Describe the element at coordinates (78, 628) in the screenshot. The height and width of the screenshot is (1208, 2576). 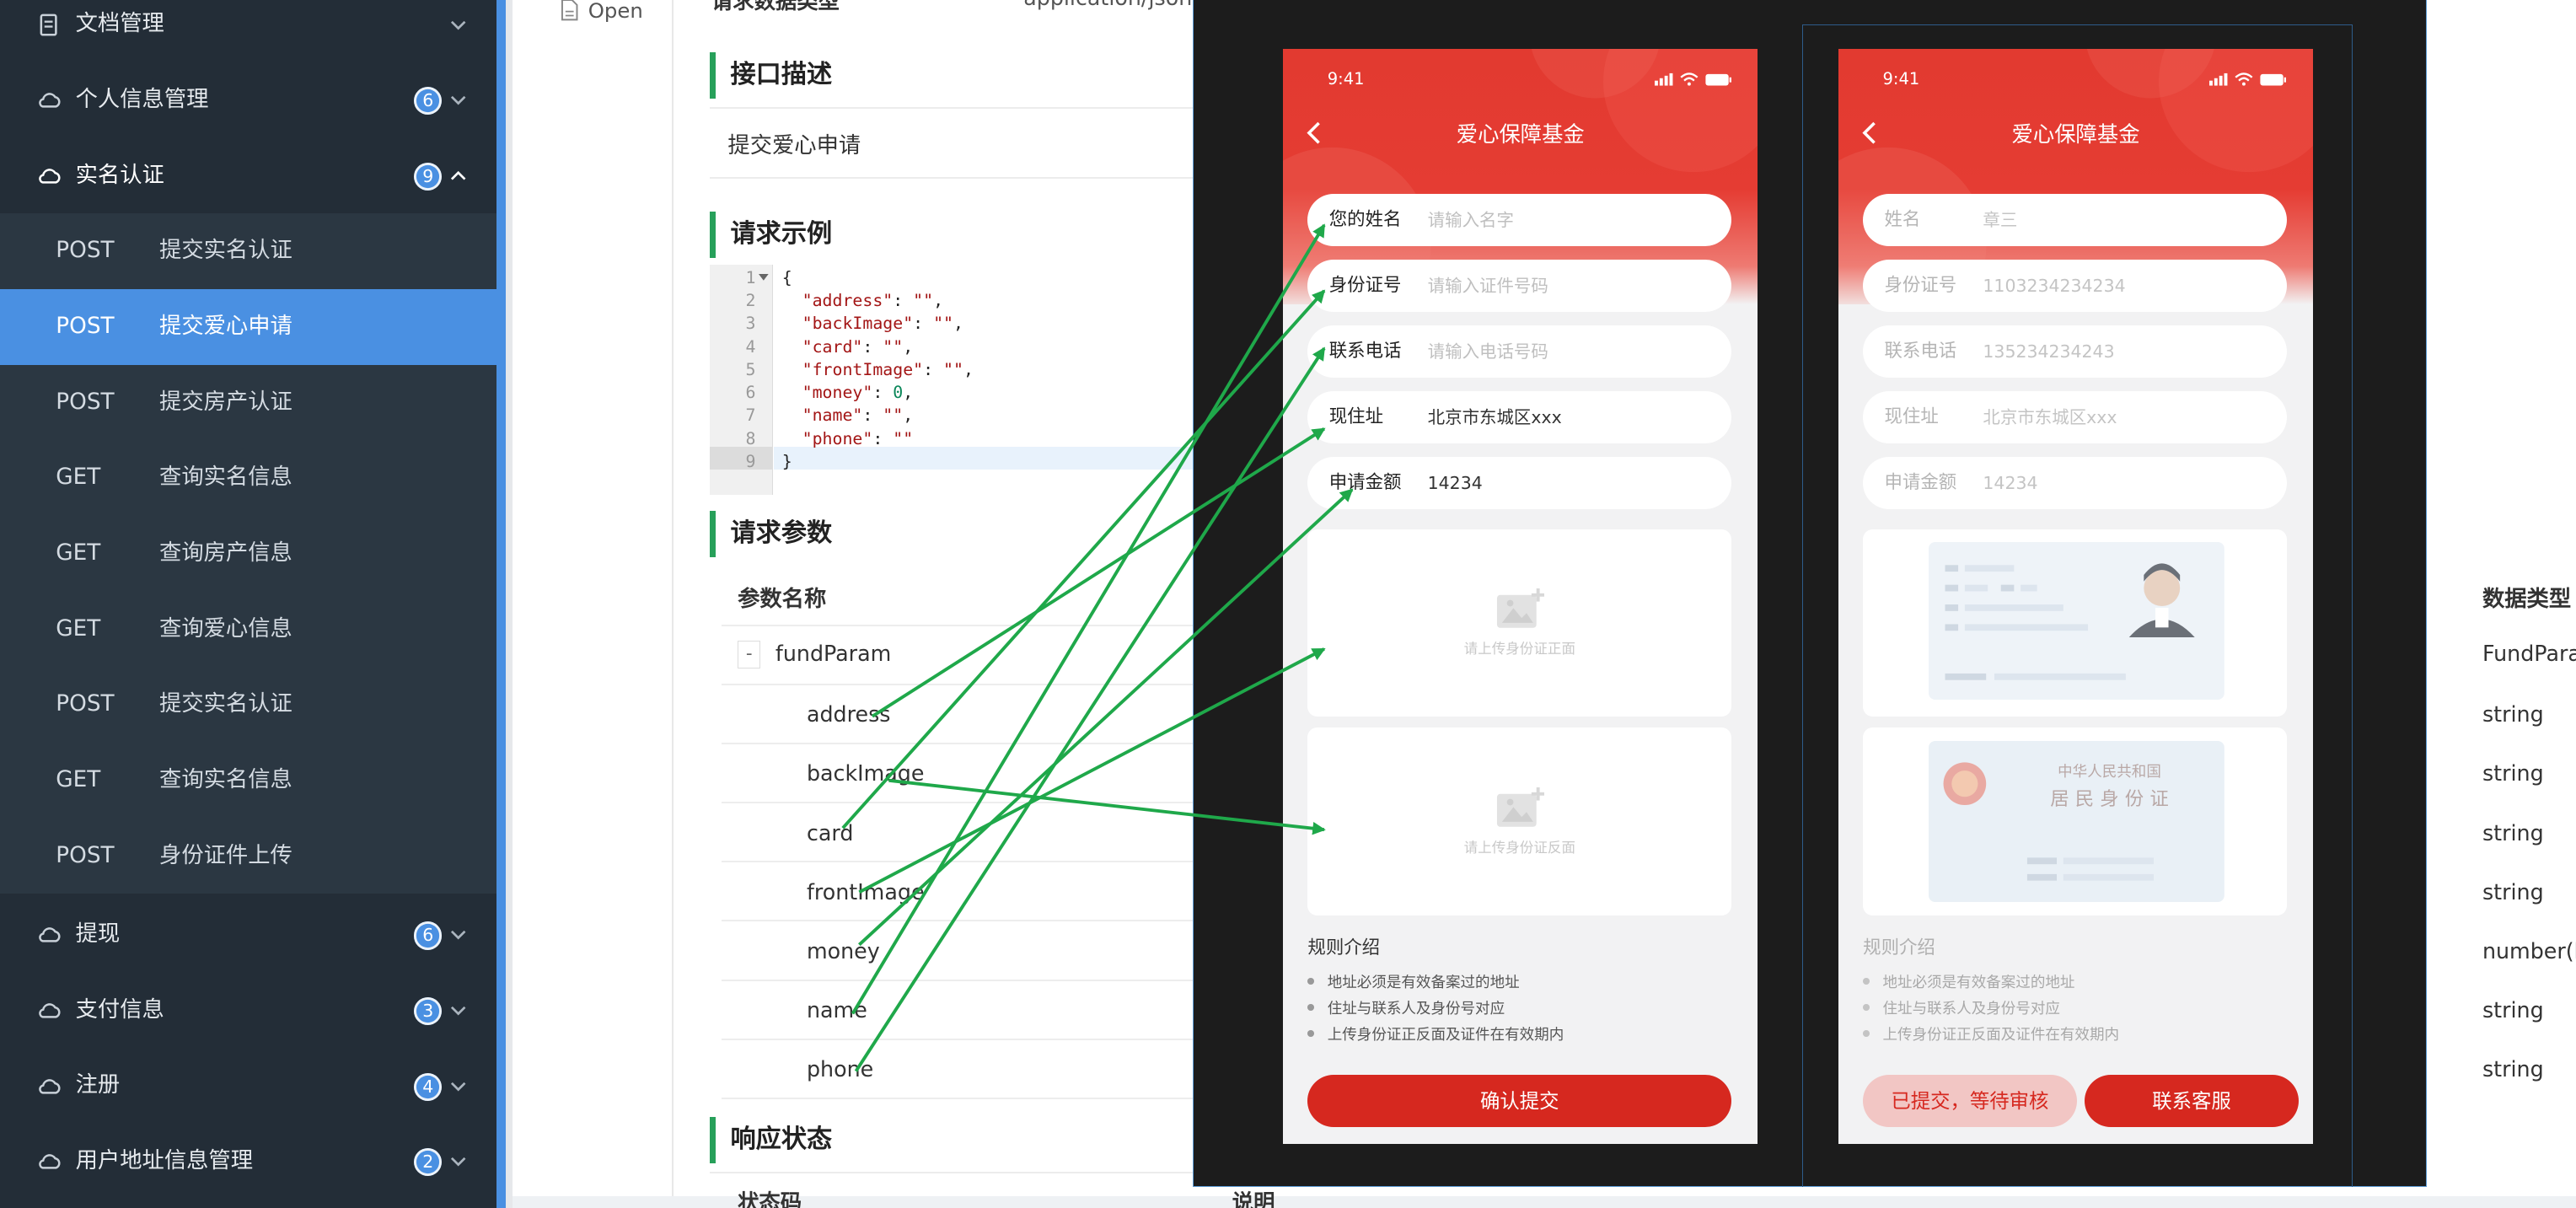
I see `http-method: GET` at that location.